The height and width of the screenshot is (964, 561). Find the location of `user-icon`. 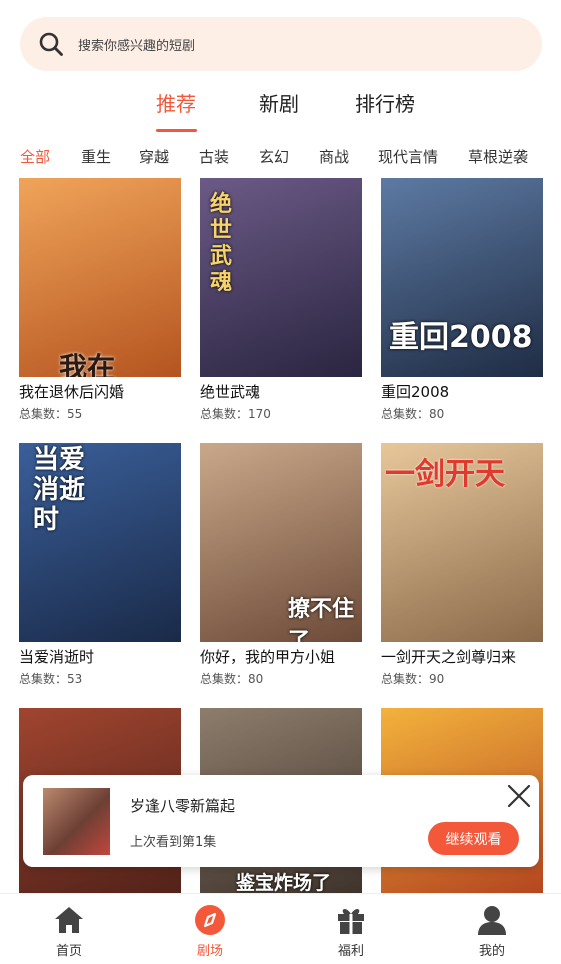

user-icon is located at coordinates (492, 920).